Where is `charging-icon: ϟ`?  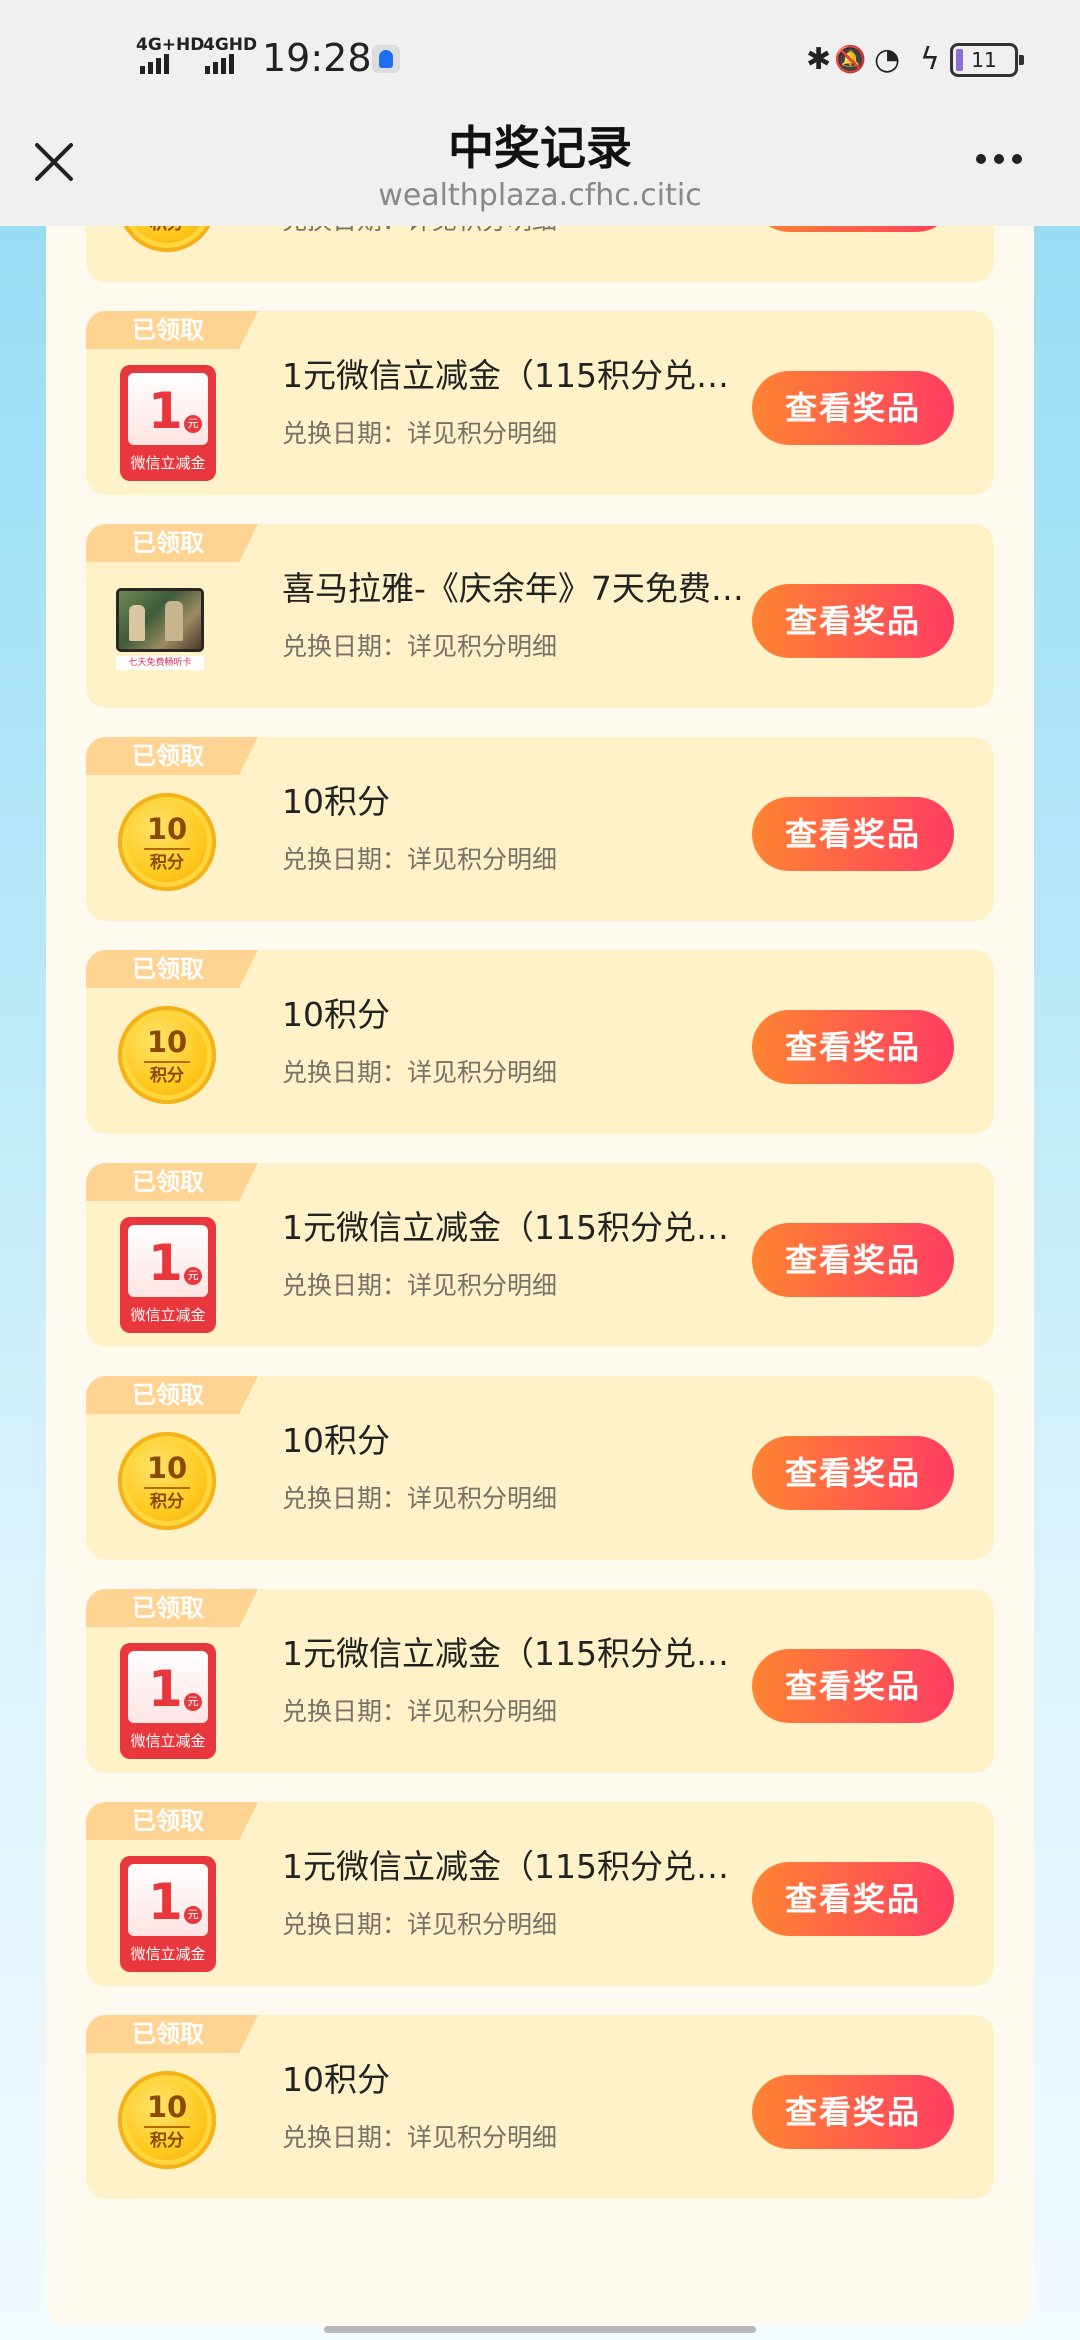
charging-icon: ϟ is located at coordinates (930, 59).